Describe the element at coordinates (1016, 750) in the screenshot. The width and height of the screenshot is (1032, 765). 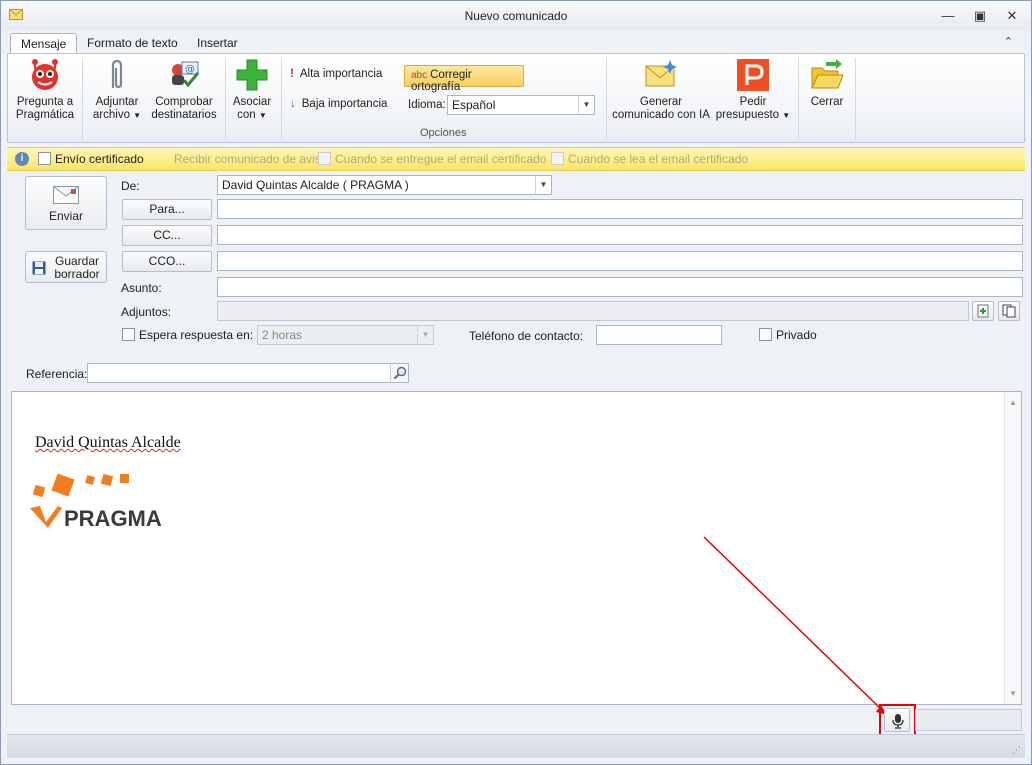
I see `resize-grip-icon: ⋰` at that location.